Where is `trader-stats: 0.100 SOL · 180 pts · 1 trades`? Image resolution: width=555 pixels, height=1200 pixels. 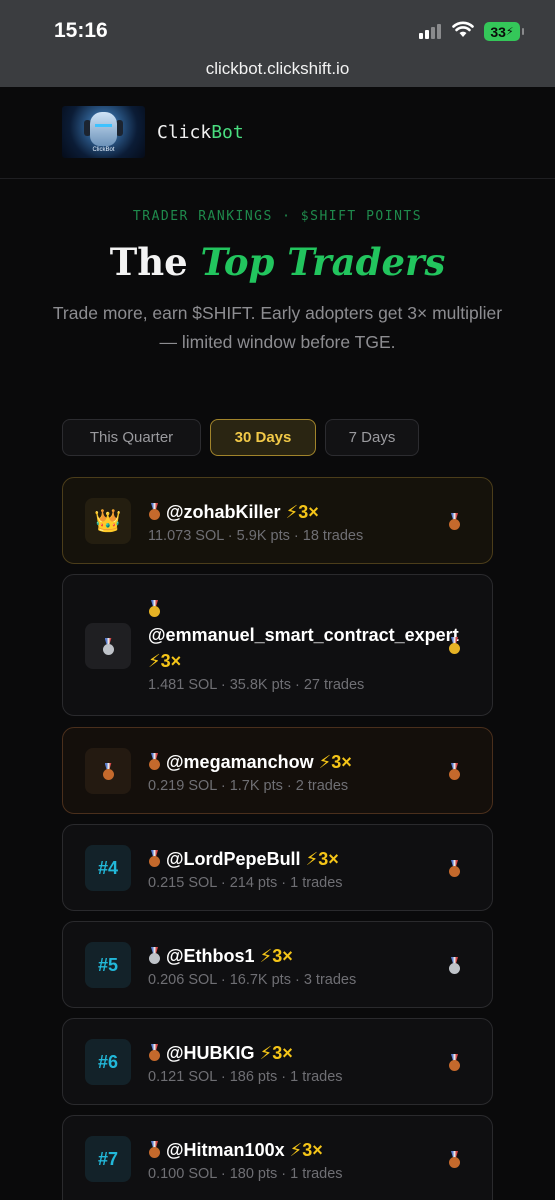 trader-stats: 0.100 SOL · 180 pts · 1 trades is located at coordinates (245, 1174).